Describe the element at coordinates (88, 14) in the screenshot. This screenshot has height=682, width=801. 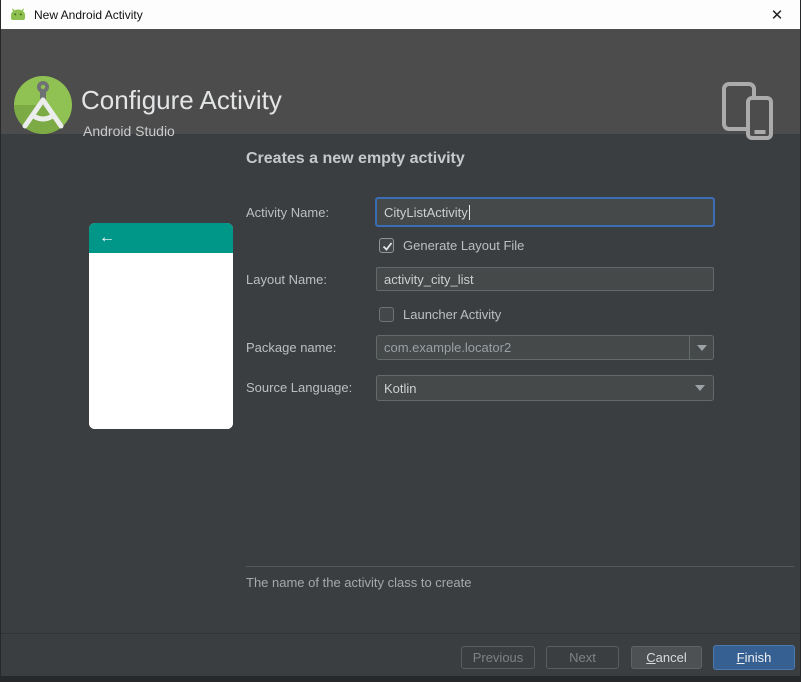
I see `window-title: New Android Activity` at that location.